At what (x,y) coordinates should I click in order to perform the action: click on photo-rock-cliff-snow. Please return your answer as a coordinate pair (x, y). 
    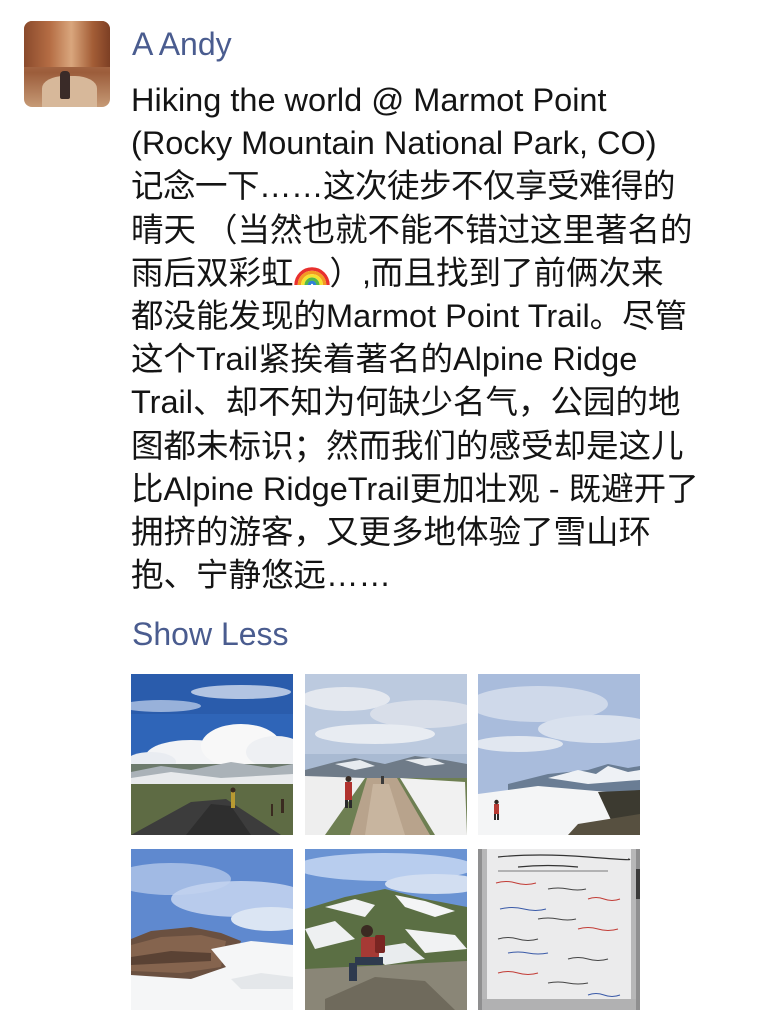
    Looking at the image, I should click on (212, 929).